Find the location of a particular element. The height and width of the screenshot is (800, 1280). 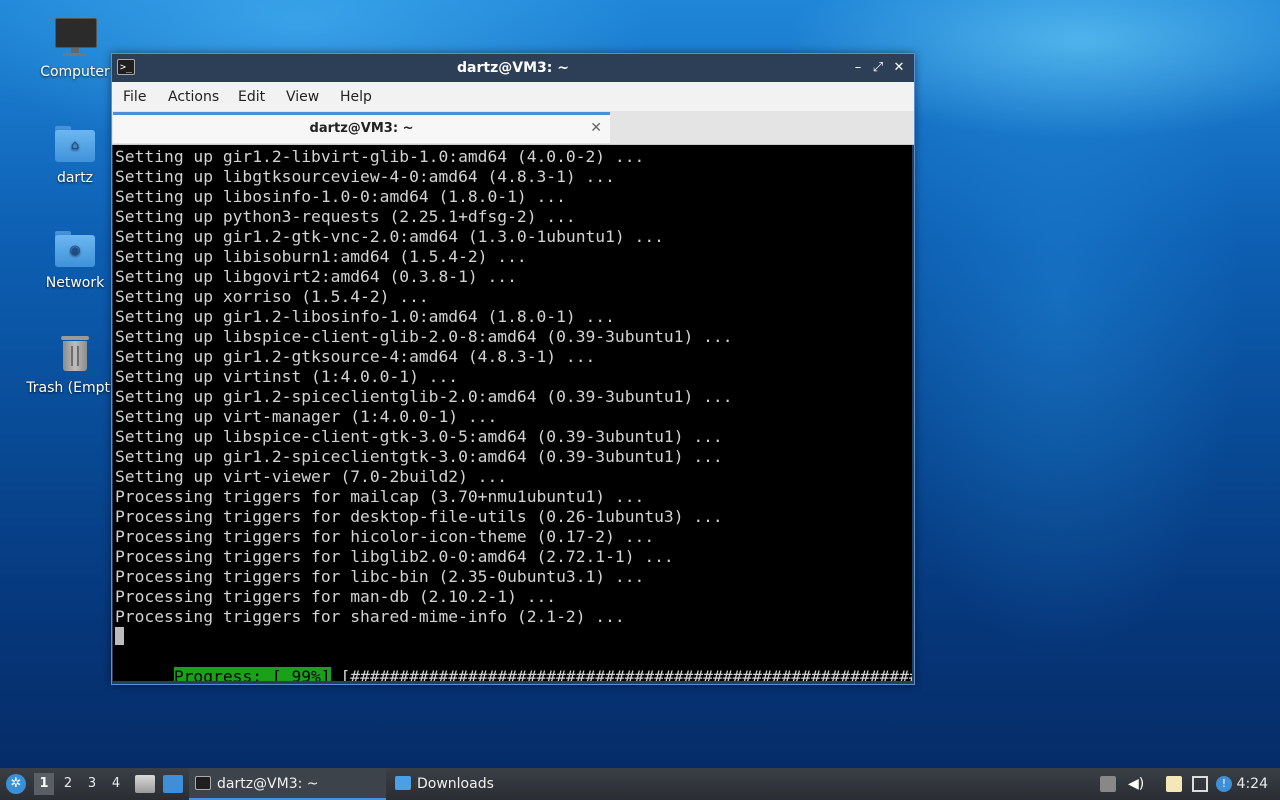

desktop-icon-trash: Trash (Empty) is located at coordinates (75, 364).